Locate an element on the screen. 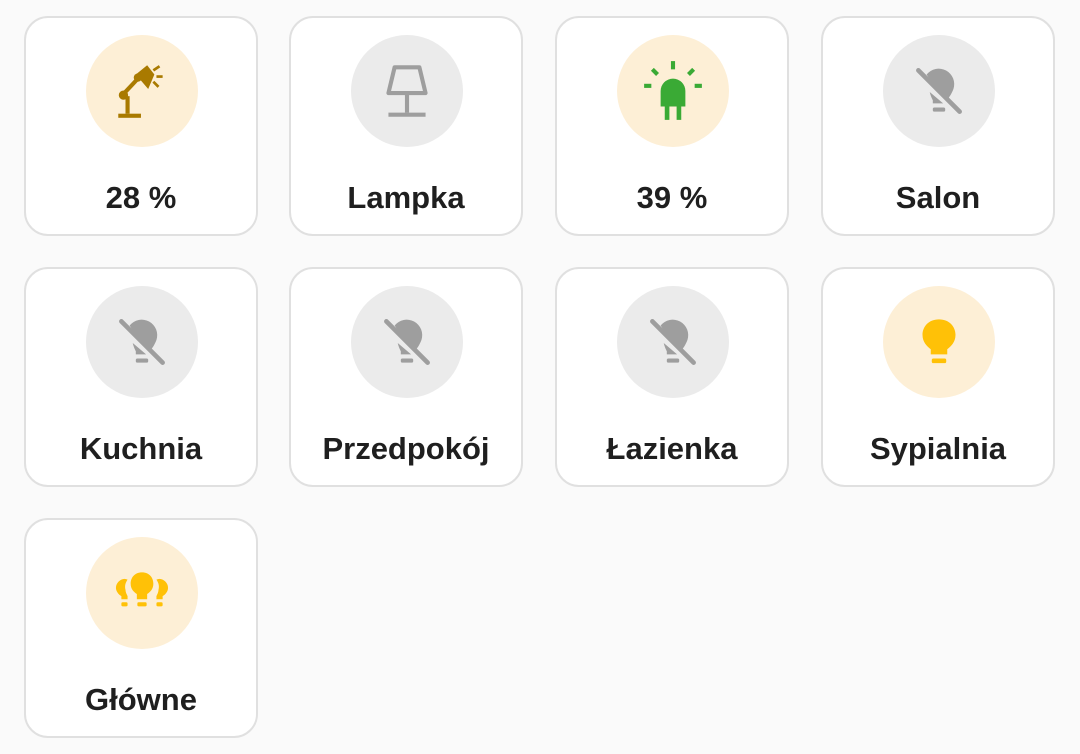 Image resolution: width=1080 pixels, height=754 pixels. light-tile-sypialnia: Sypialnia is located at coordinates (938, 377).